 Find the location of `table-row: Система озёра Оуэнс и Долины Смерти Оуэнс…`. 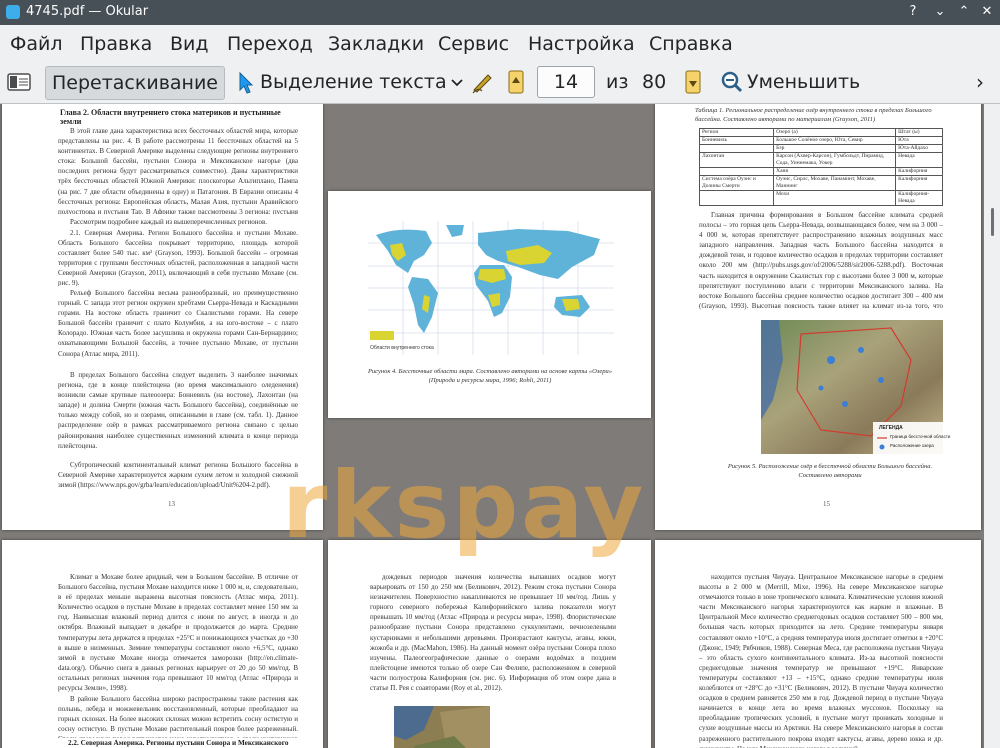

table-row: Система озёра Оуэнс и Долины Смерти Оуэнс… is located at coordinates (820, 183).